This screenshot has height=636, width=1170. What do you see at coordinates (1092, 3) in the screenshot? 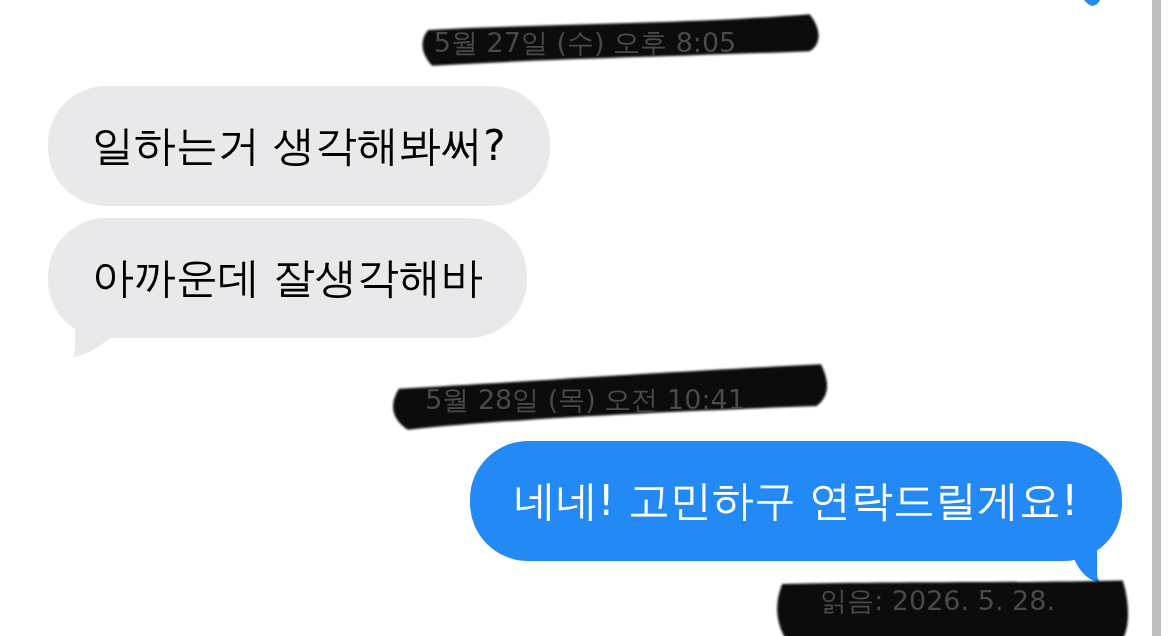
I see `bubble-tail-icon` at bounding box center [1092, 3].